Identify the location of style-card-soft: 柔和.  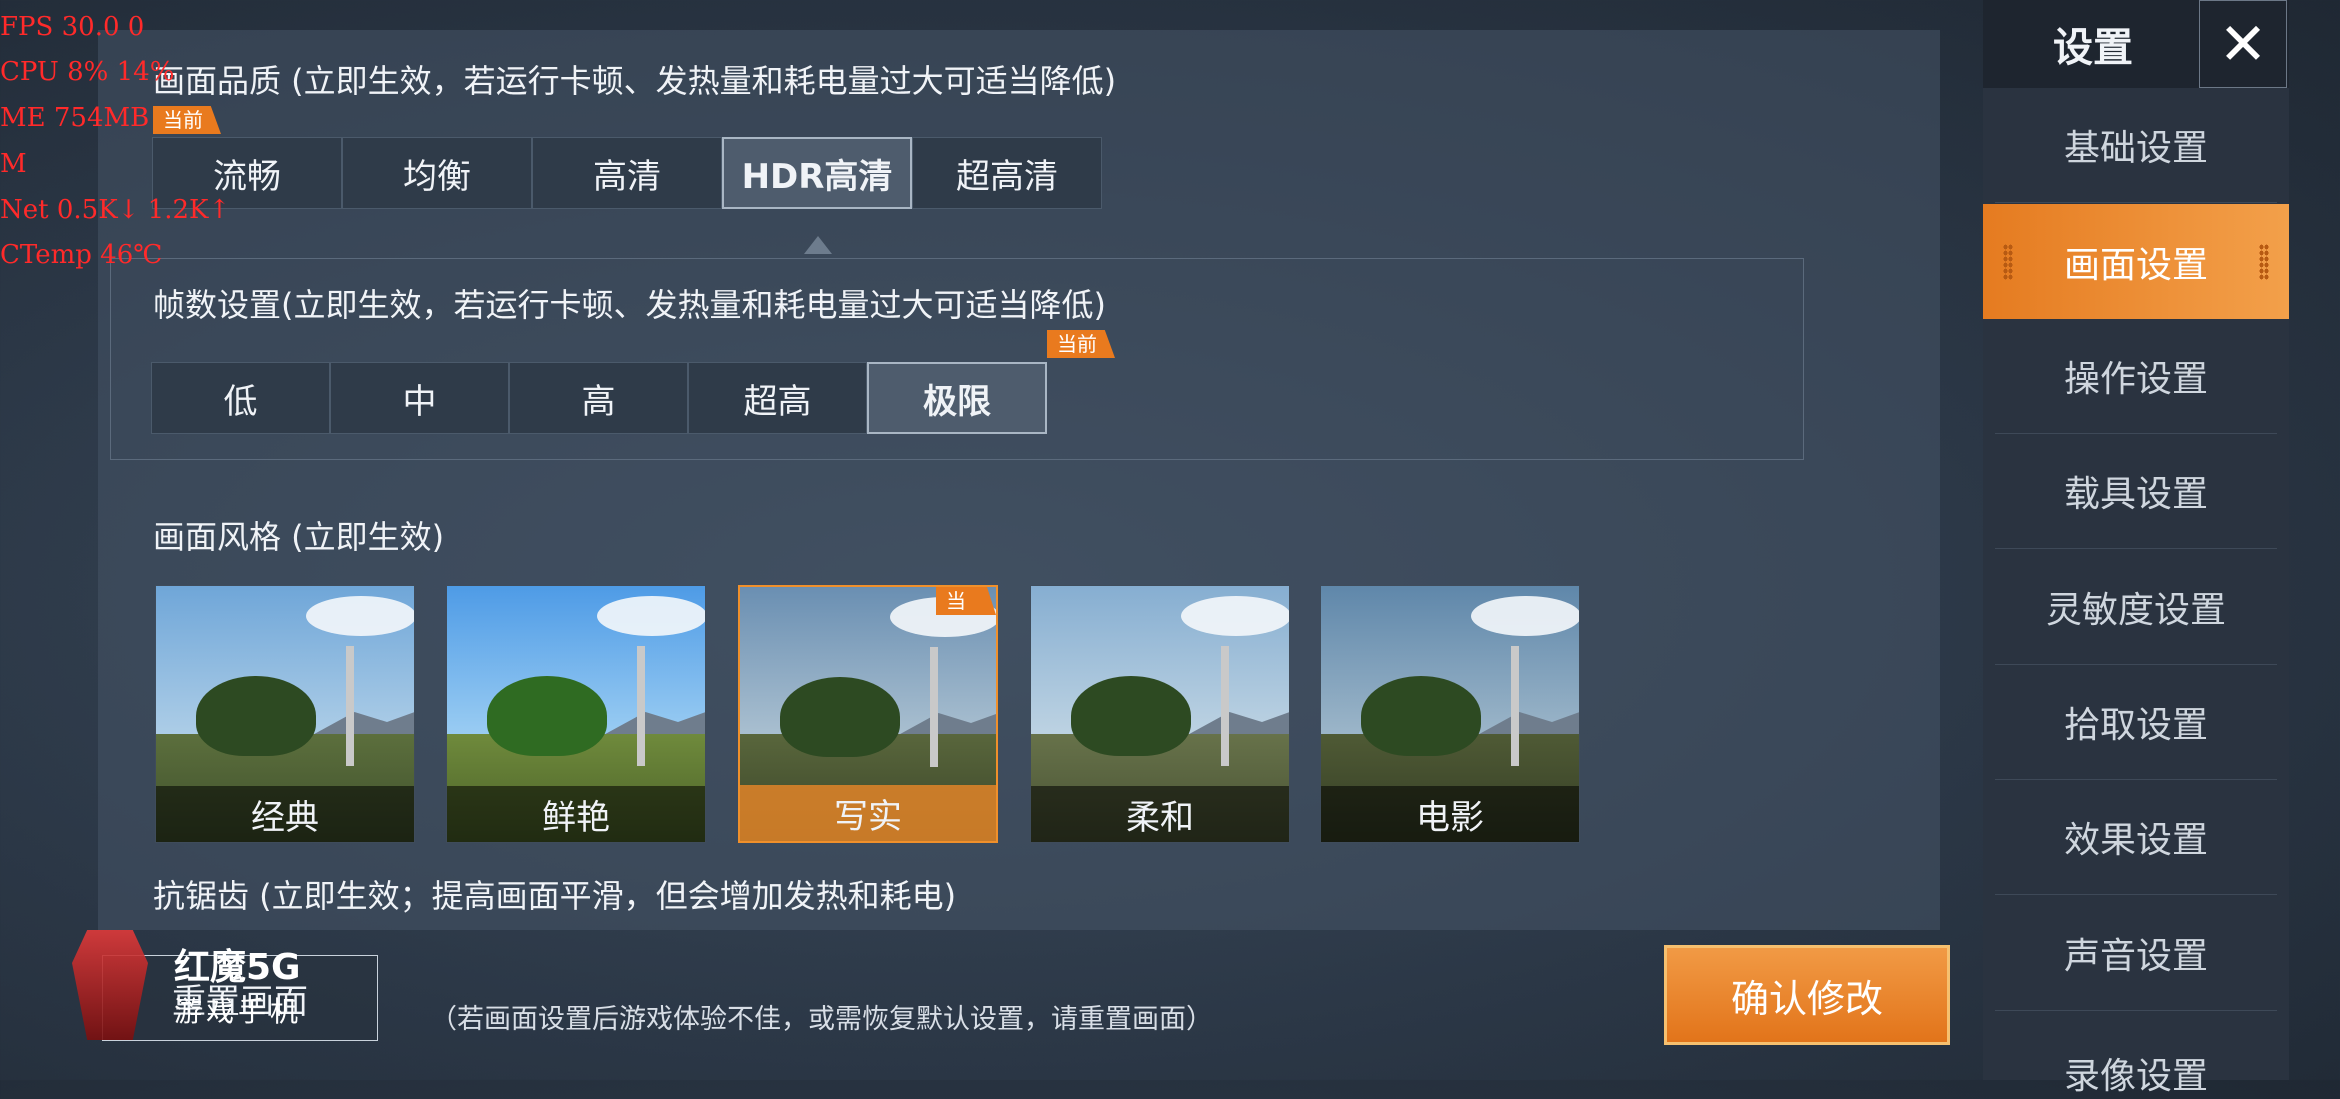
(1160, 714).